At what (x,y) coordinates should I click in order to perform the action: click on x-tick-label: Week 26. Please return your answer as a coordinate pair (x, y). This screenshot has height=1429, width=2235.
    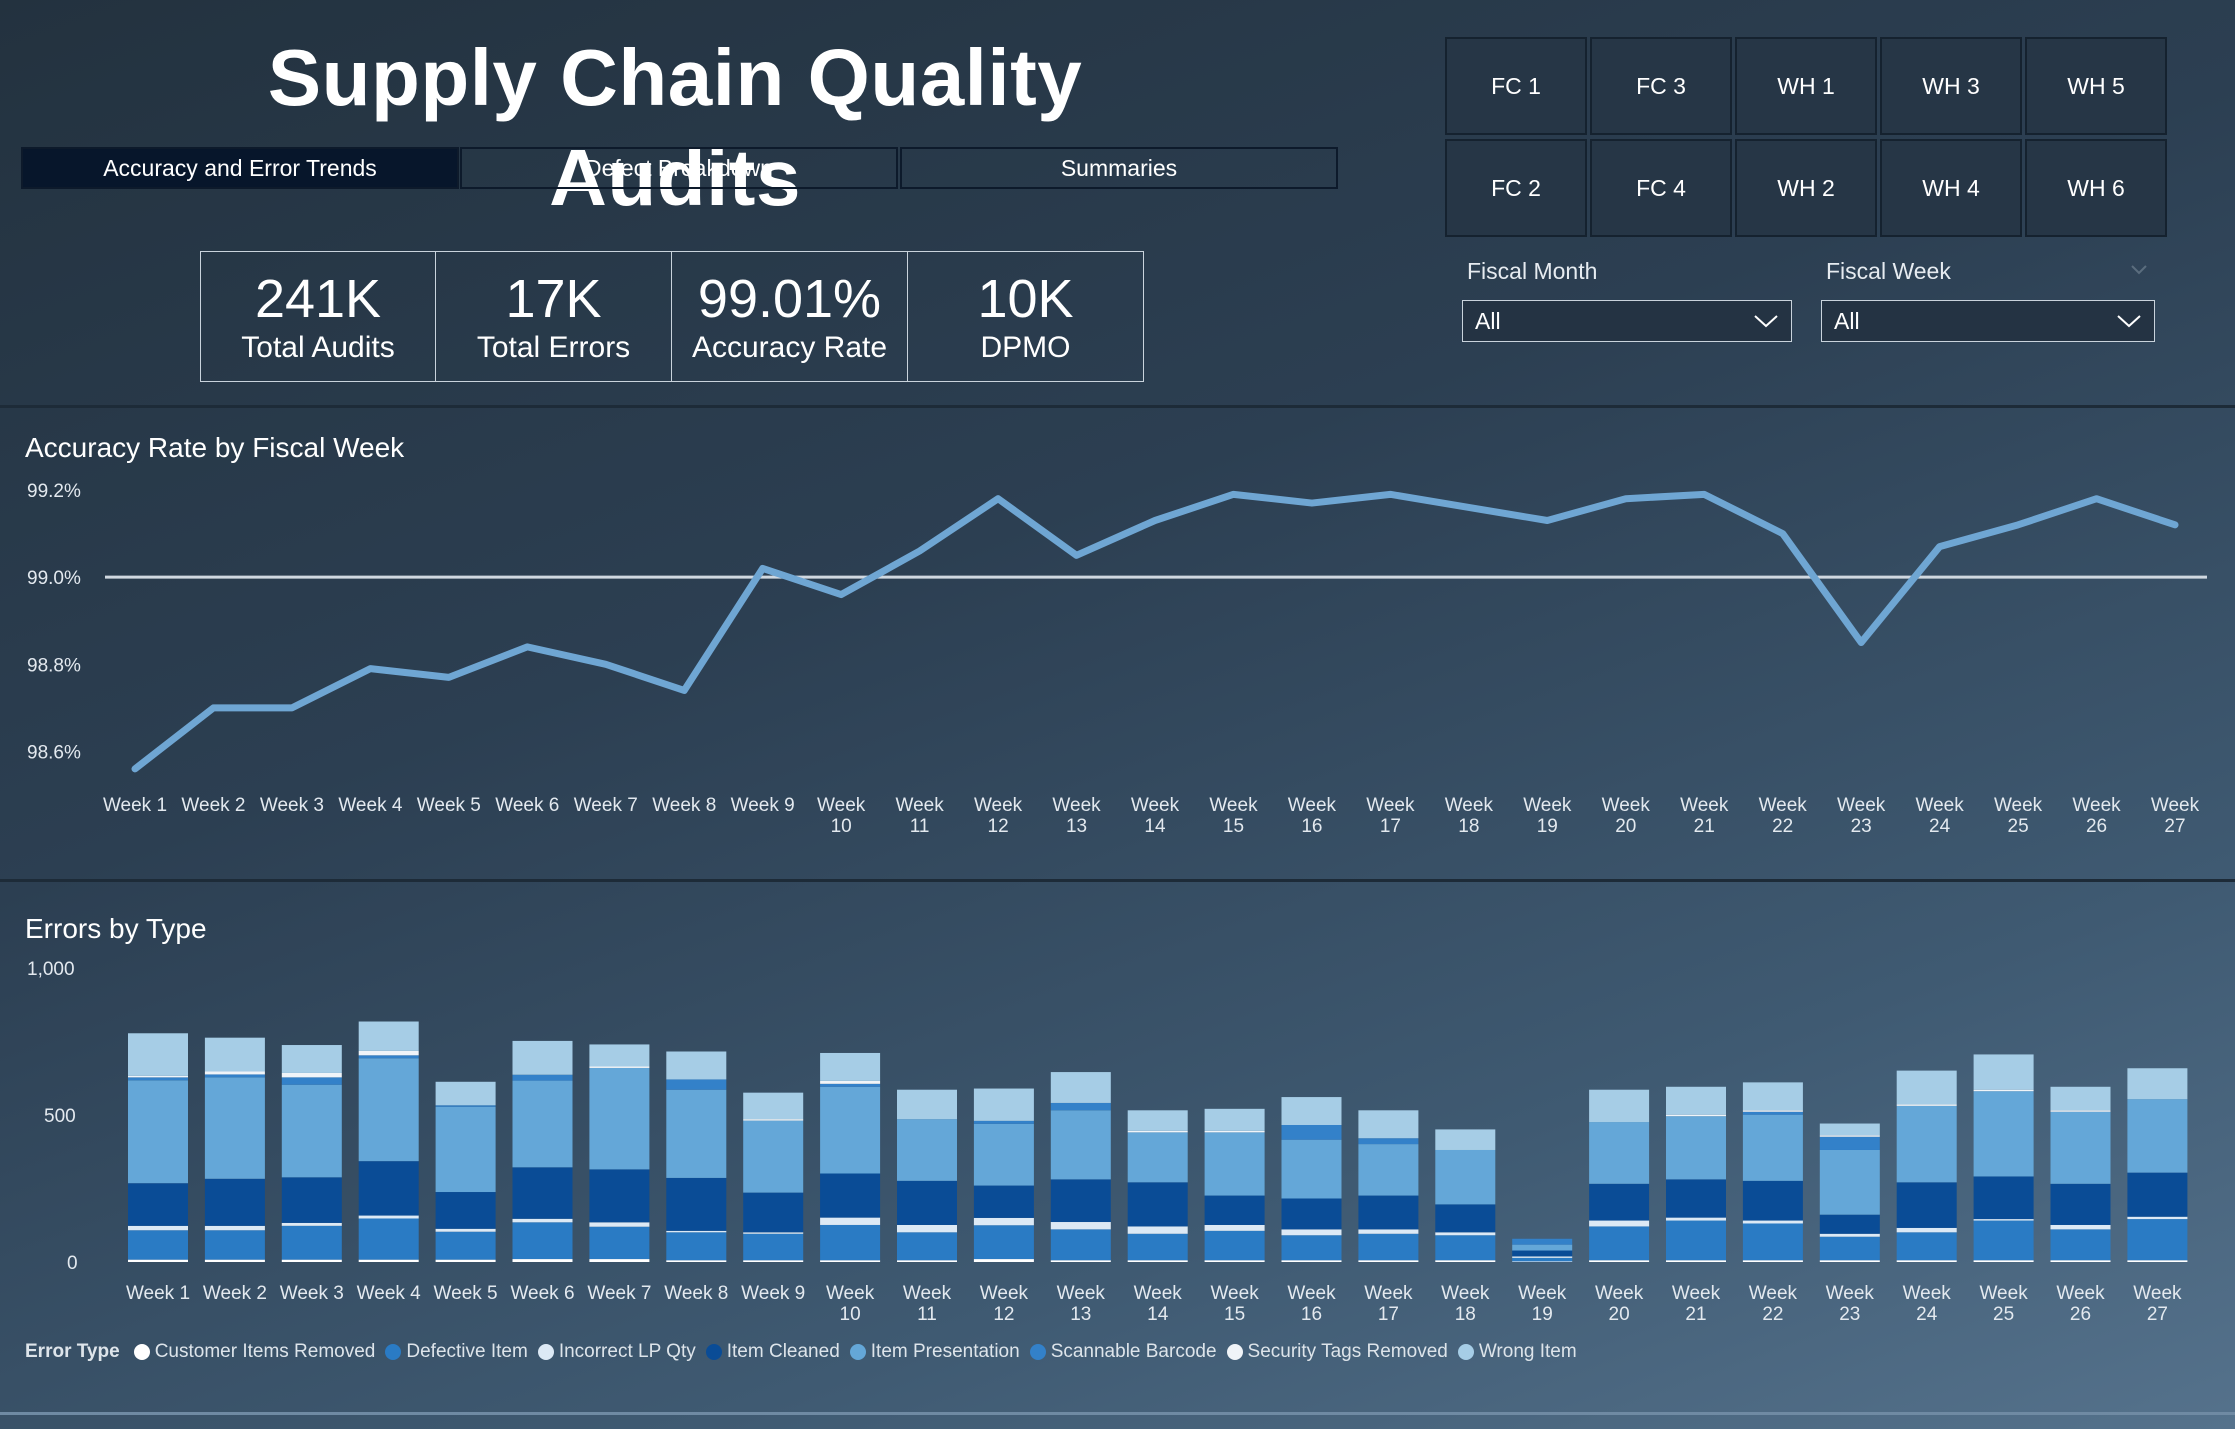
    Looking at the image, I should click on (2096, 816).